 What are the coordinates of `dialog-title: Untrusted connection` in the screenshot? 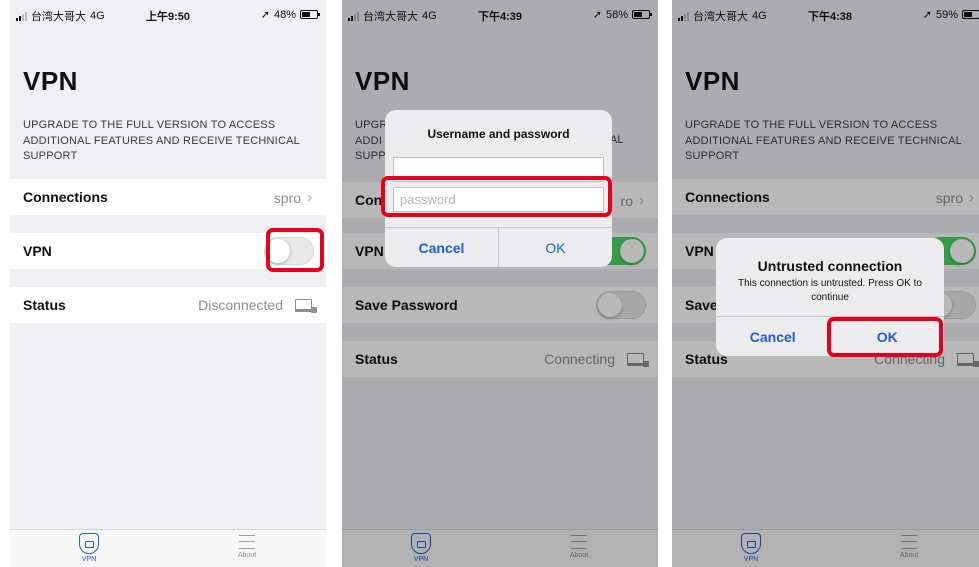 It's located at (830, 266).